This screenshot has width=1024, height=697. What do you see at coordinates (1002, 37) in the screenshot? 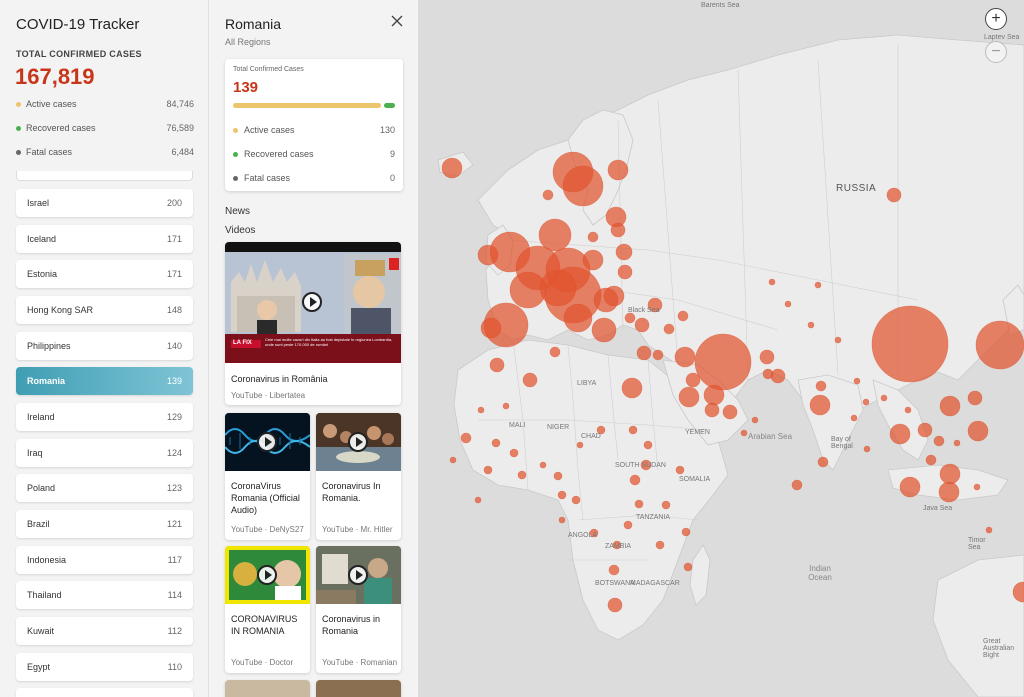
I see `map-label-laptev-sea: Laptev Sea` at bounding box center [1002, 37].